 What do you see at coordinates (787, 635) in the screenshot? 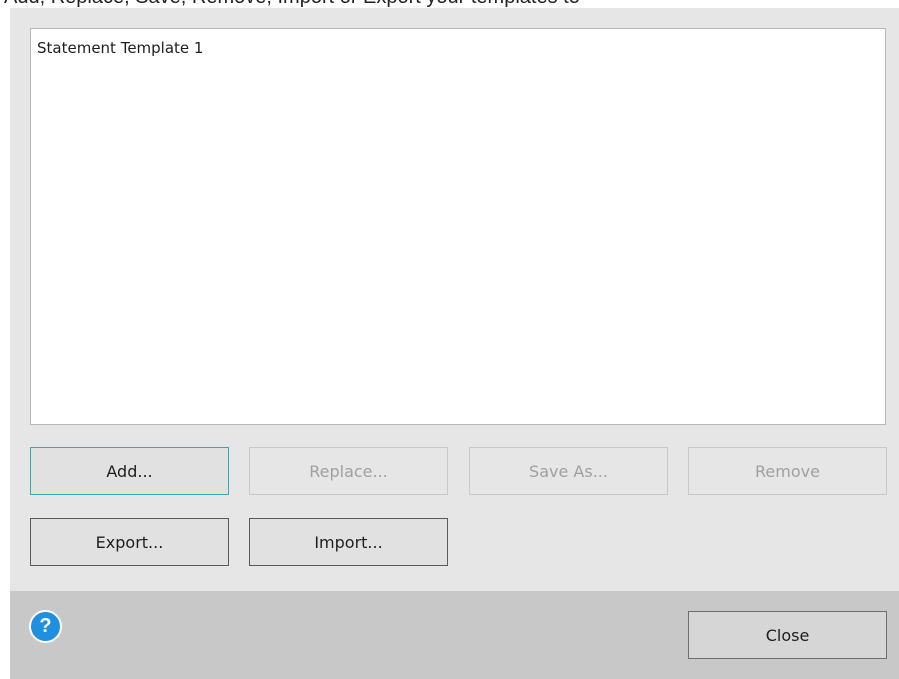
I see `close-button: Close` at bounding box center [787, 635].